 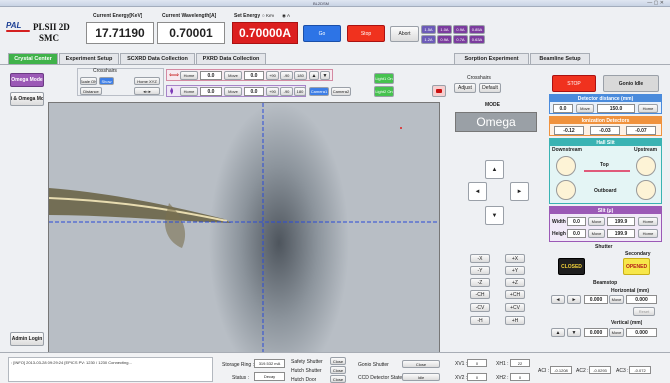 What do you see at coordinates (325, 75) in the screenshot?
I see `down-arrow-button: ▼` at bounding box center [325, 75].